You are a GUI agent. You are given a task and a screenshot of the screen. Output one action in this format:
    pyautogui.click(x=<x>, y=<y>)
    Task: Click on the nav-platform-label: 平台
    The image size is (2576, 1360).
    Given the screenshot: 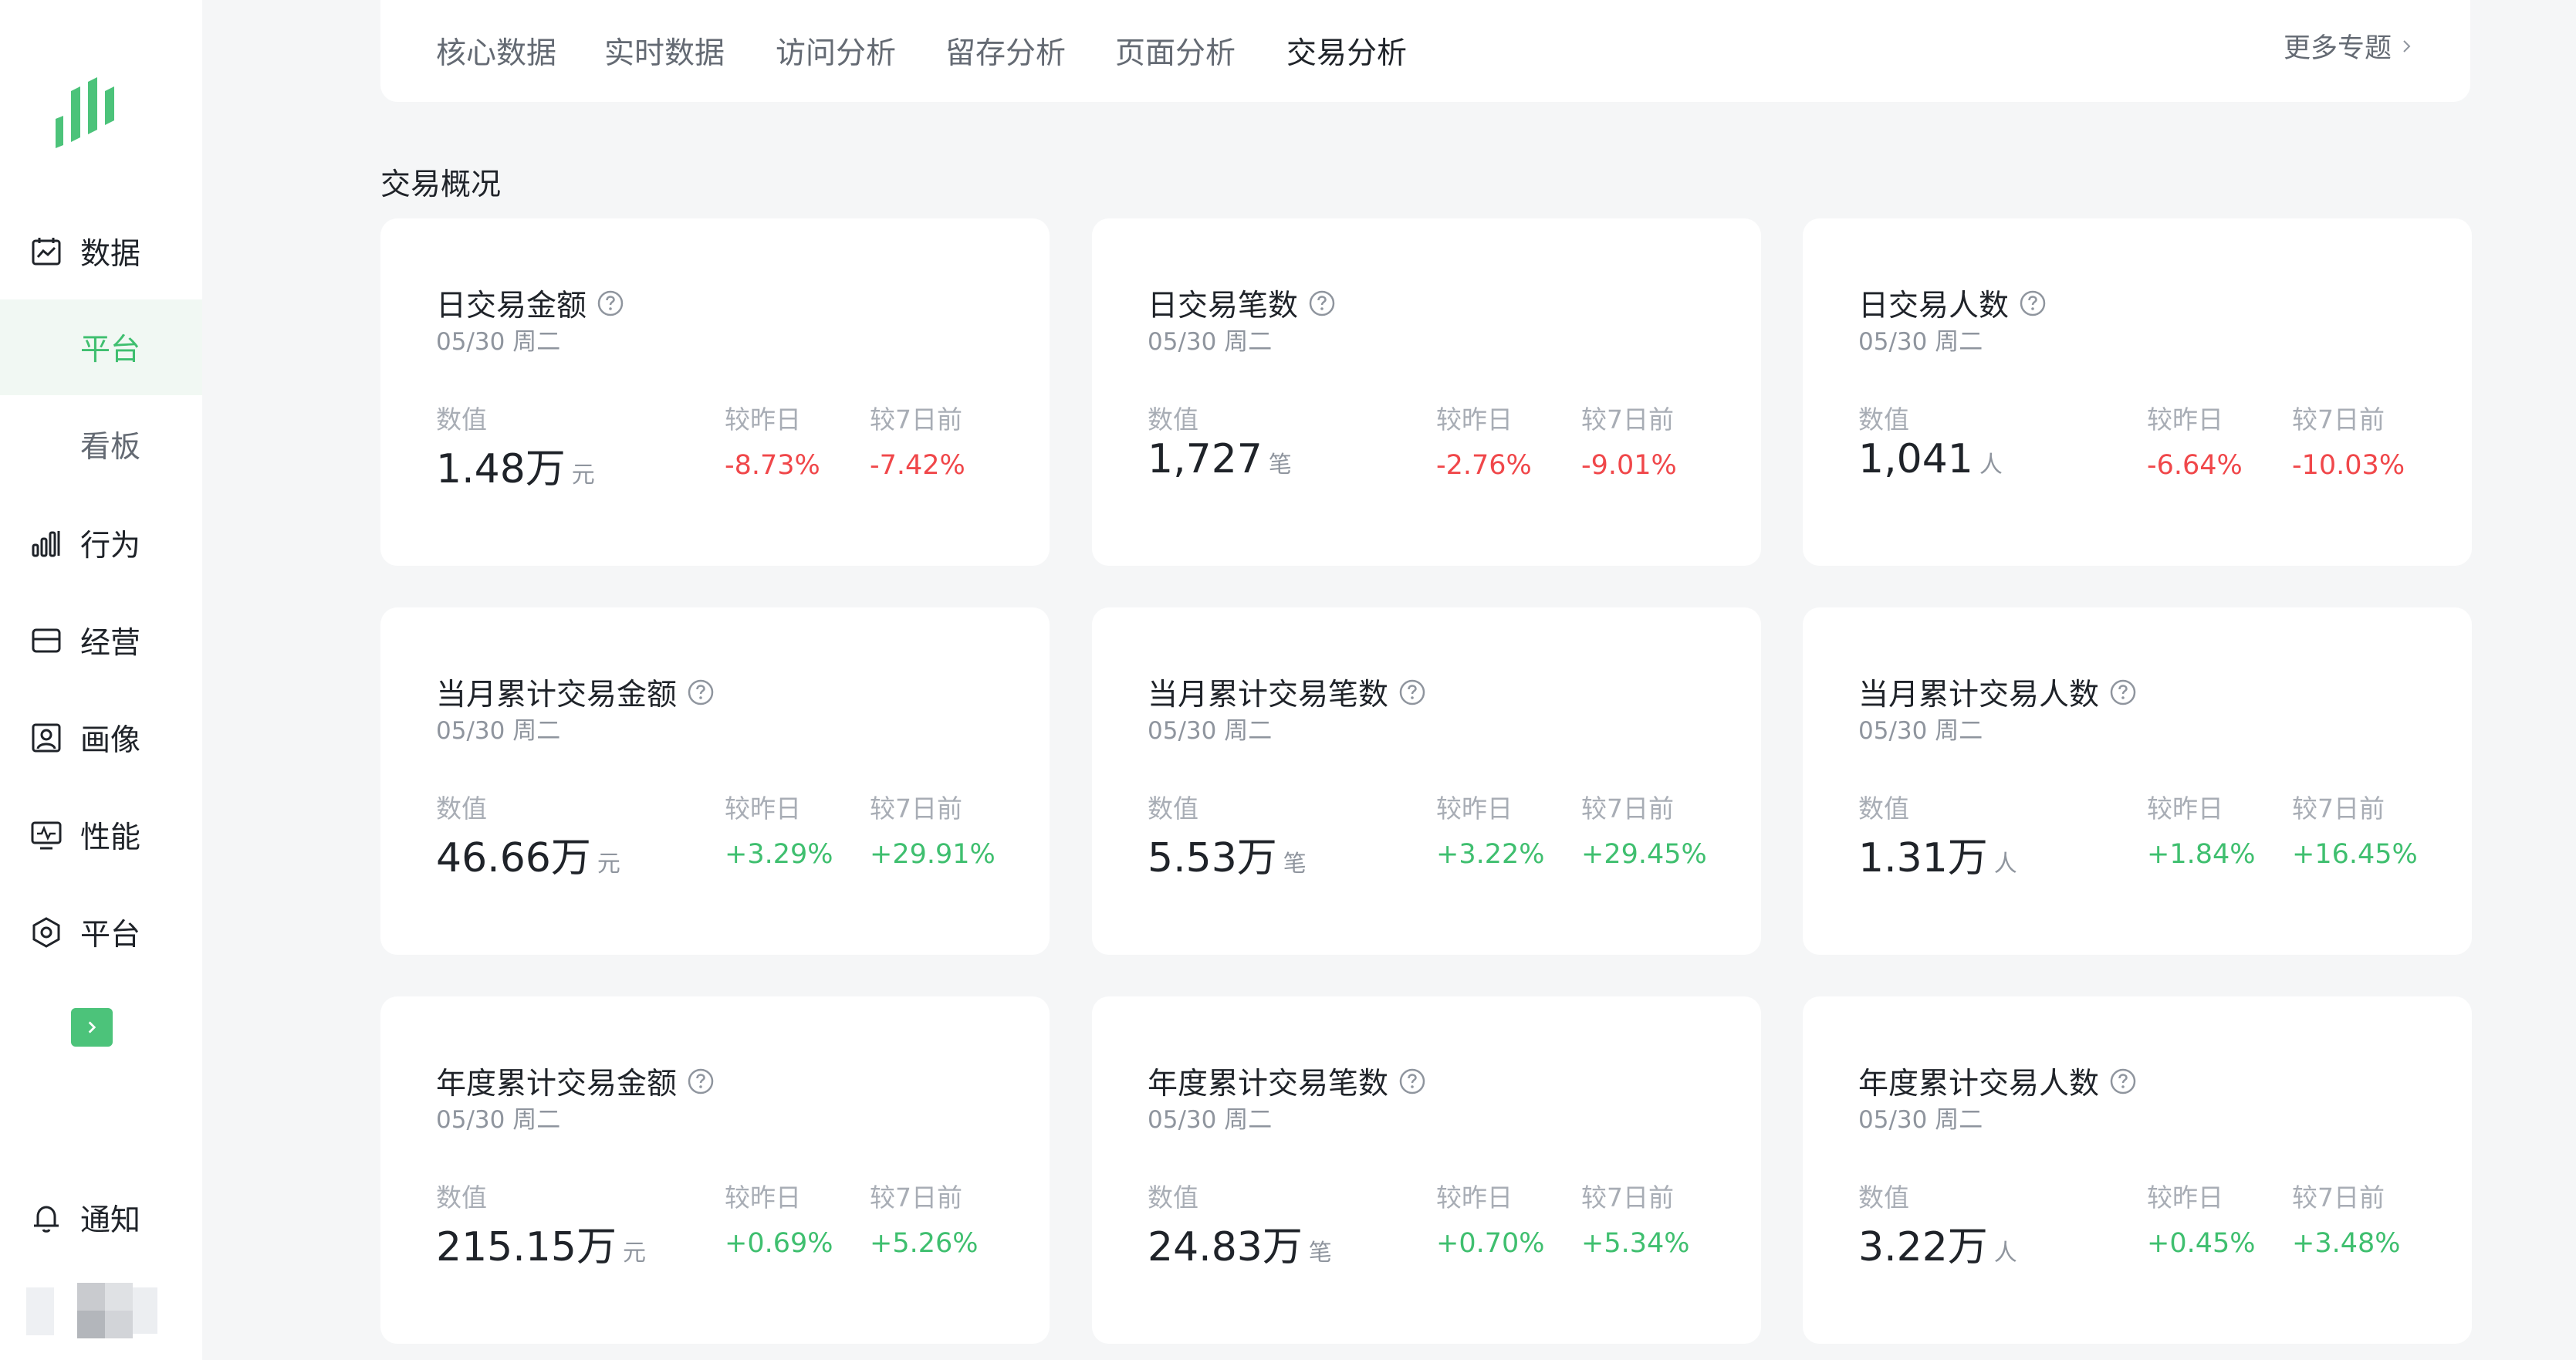 What is the action you would take?
    pyautogui.click(x=110, y=935)
    